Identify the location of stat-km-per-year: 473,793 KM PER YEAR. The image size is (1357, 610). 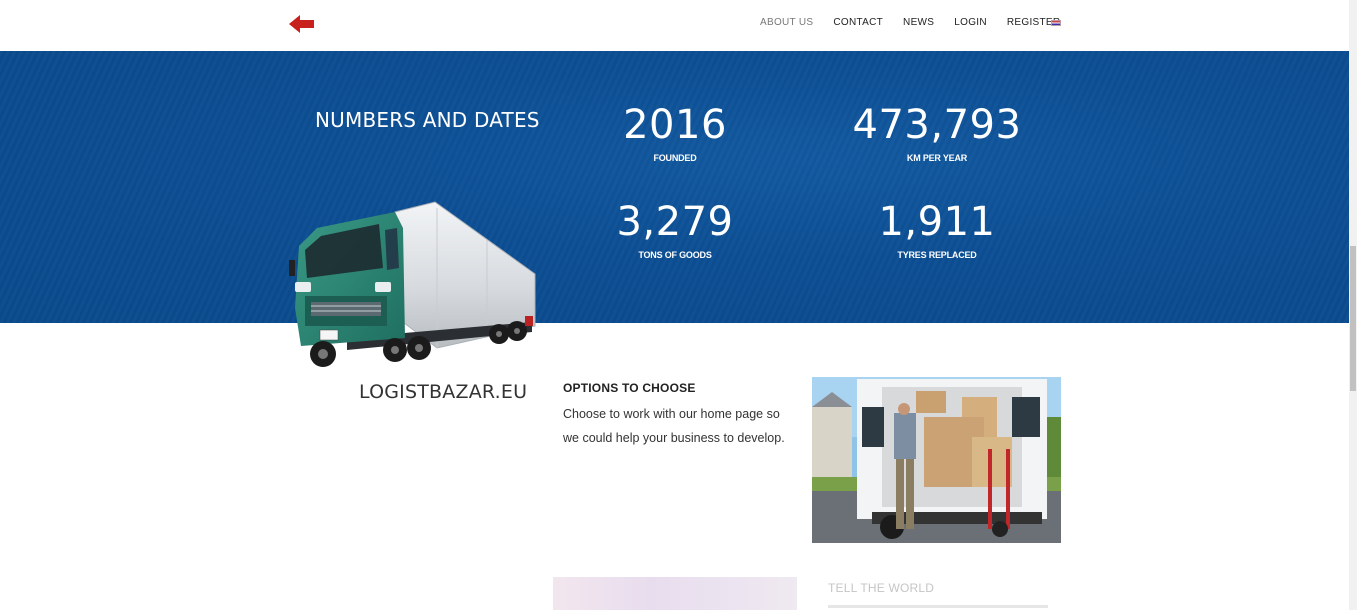
(937, 133).